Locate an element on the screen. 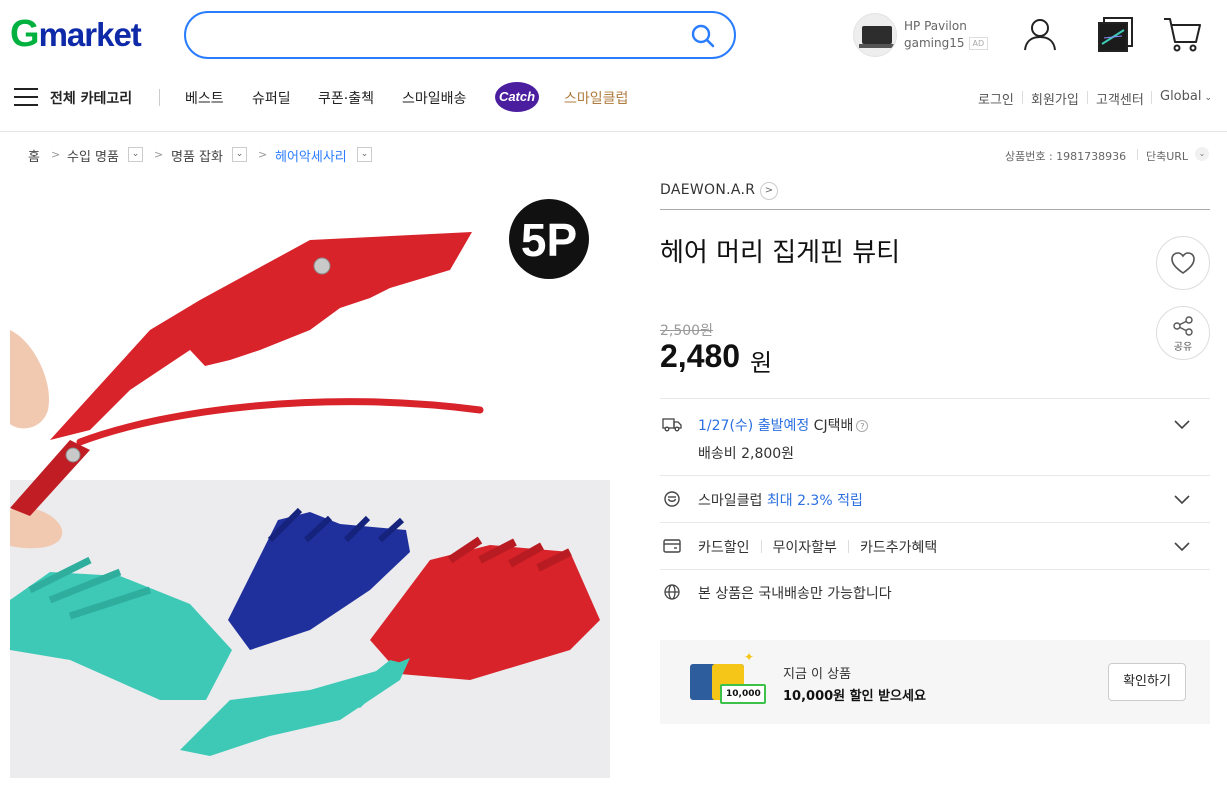 The width and height of the screenshot is (1227, 786). share-icon is located at coordinates (1183, 326).